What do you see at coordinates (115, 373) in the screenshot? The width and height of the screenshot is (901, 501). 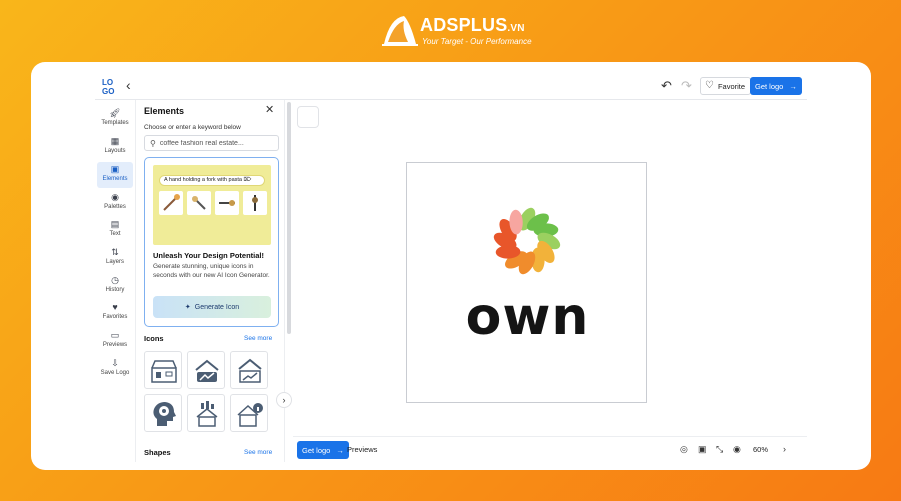 I see `nav-label: Save Logo` at bounding box center [115, 373].